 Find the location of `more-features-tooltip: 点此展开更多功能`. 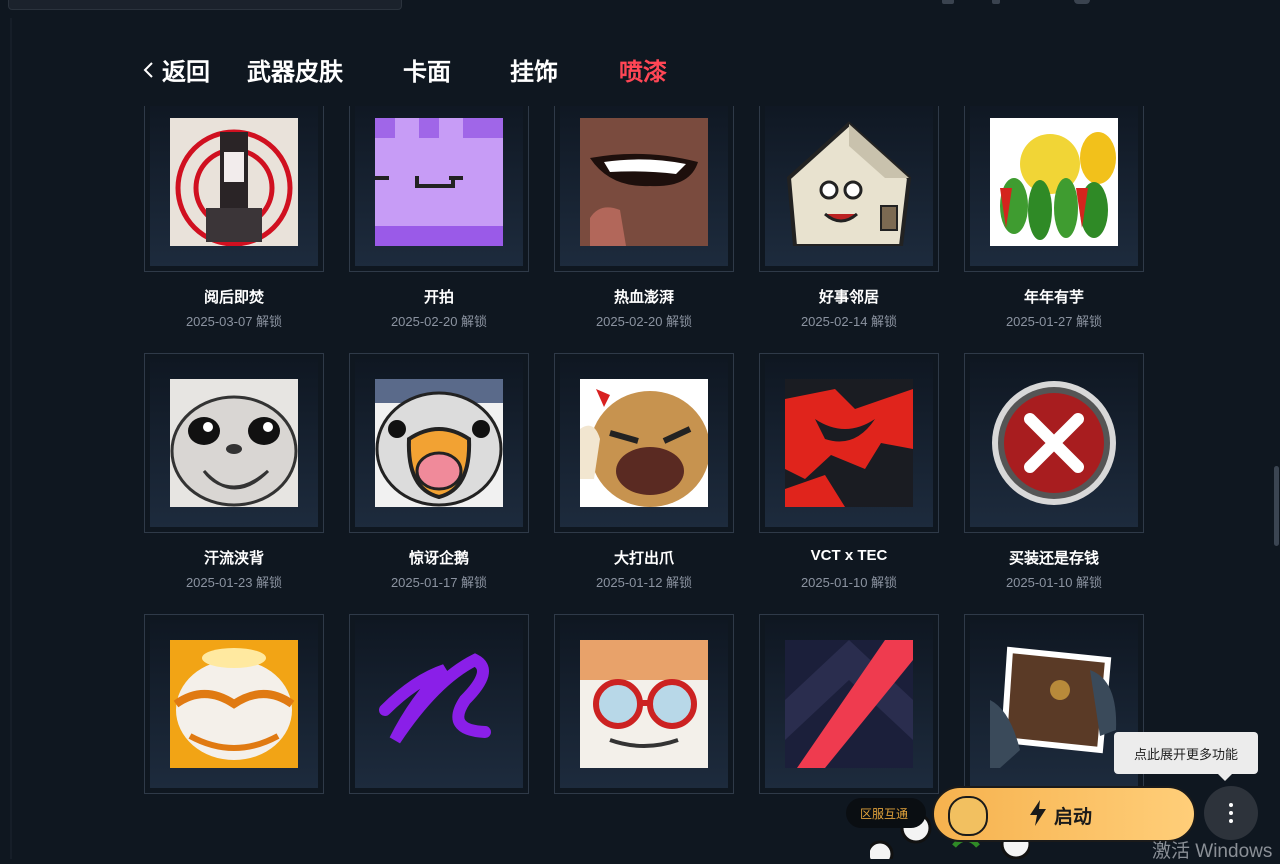

more-features-tooltip: 点此展开更多功能 is located at coordinates (1186, 756).